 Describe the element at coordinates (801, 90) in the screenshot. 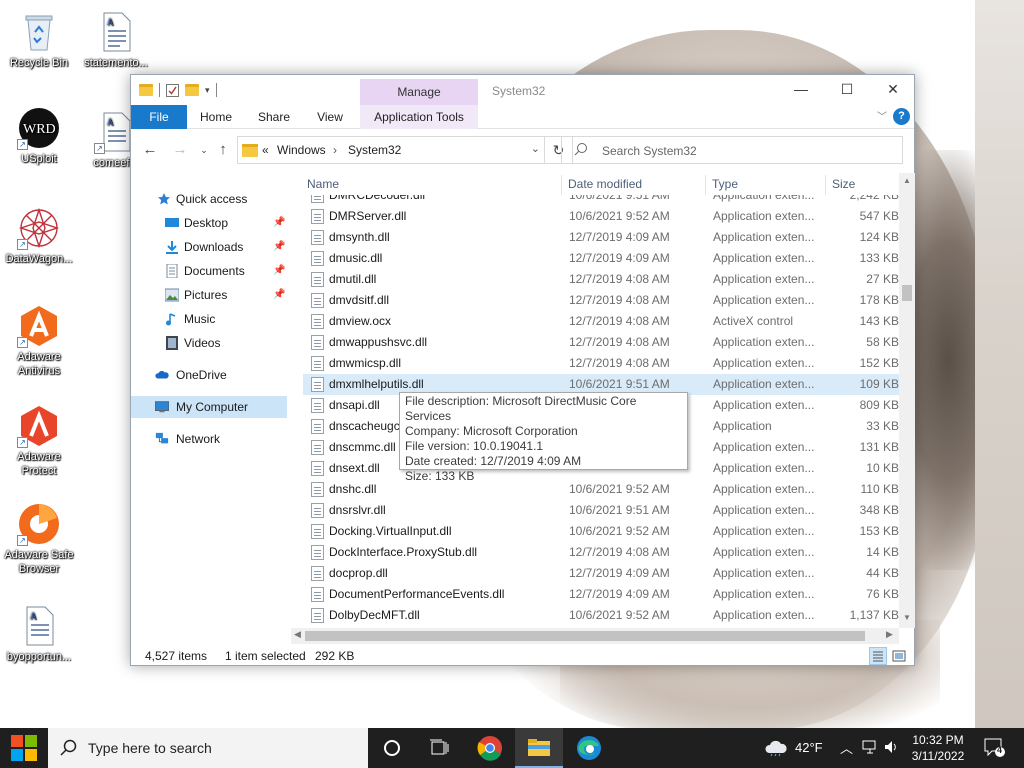

I see `minimize-button: —` at that location.